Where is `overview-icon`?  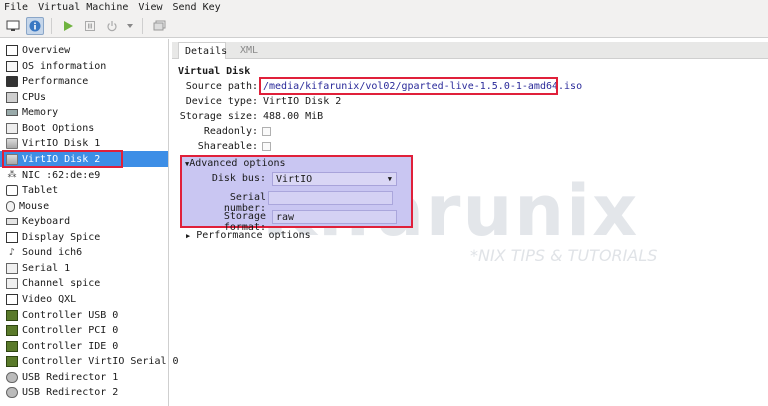
overview-icon is located at coordinates (12, 50).